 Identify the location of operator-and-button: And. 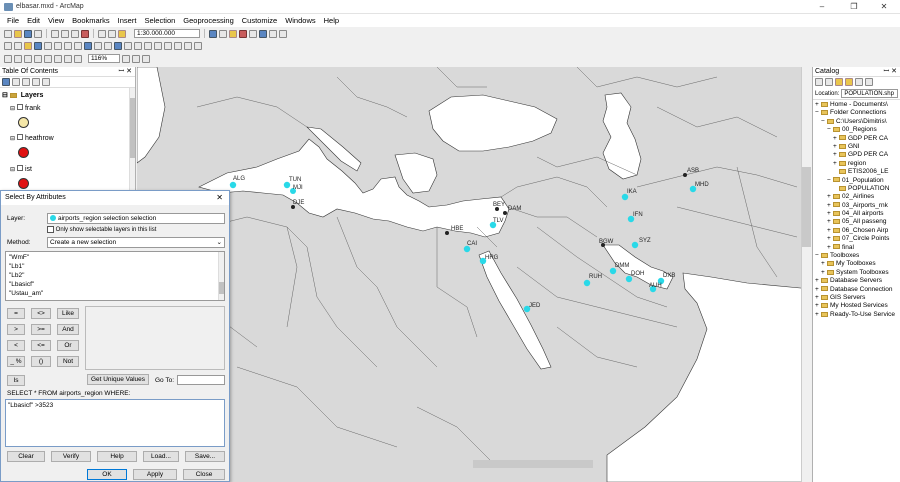
(68, 329).